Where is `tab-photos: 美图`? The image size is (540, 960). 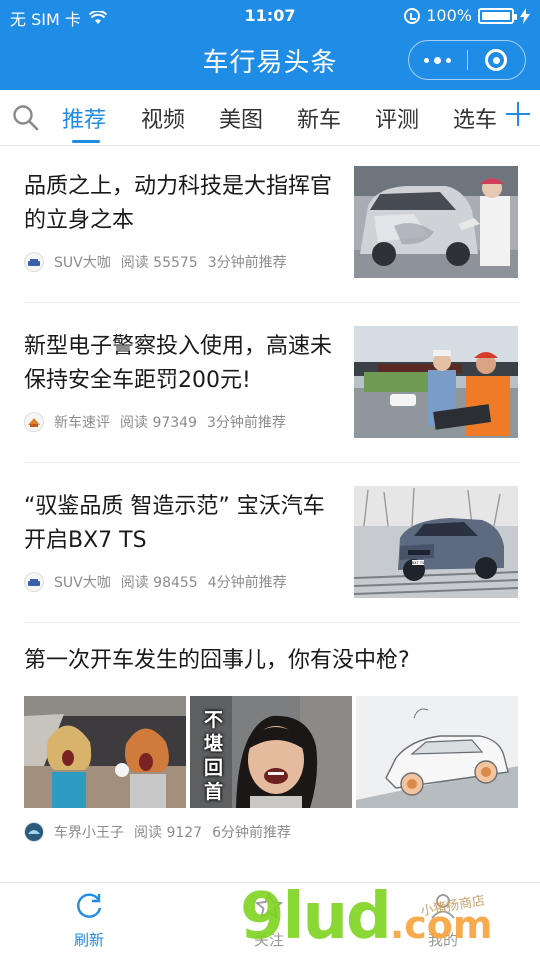
tab-photos: 美图 is located at coordinates (241, 118).